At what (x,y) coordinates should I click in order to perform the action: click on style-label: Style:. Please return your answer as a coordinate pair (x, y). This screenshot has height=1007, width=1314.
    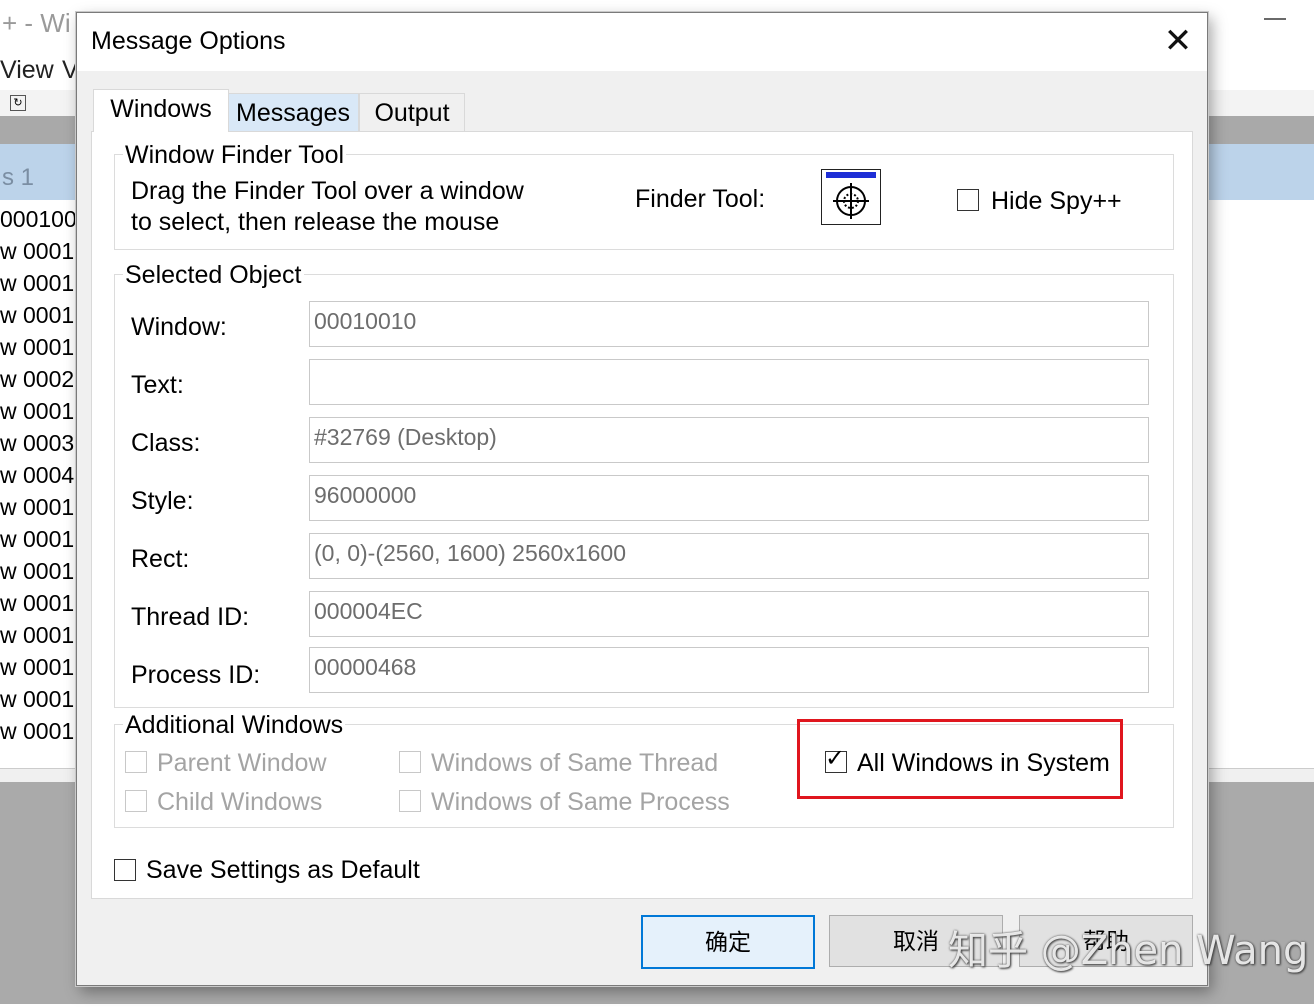
    Looking at the image, I should click on (162, 501).